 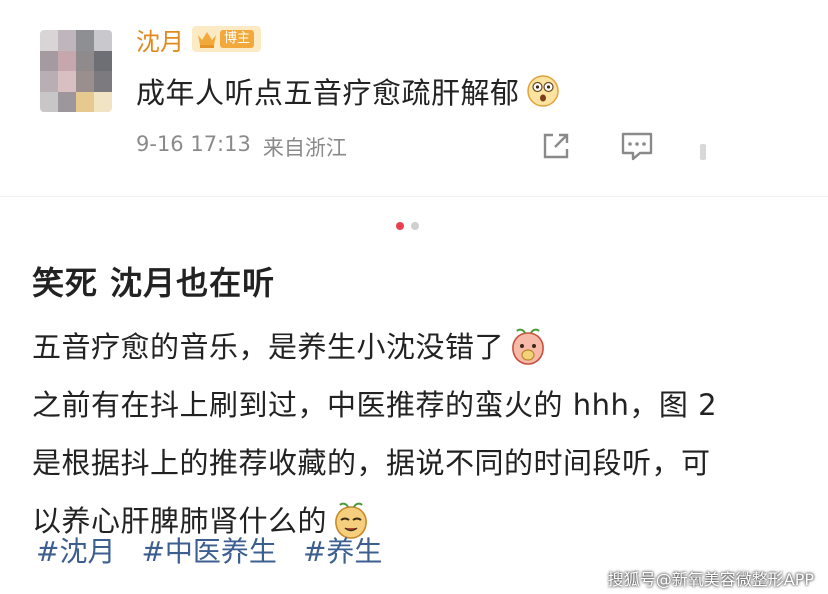 What do you see at coordinates (227, 39) in the screenshot?
I see `blogger-badge: 博主` at bounding box center [227, 39].